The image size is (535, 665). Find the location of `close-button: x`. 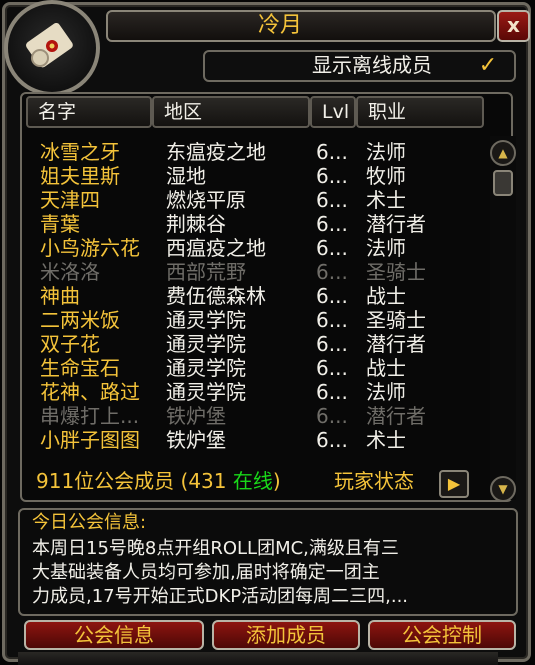

close-button: x is located at coordinates (513, 26).